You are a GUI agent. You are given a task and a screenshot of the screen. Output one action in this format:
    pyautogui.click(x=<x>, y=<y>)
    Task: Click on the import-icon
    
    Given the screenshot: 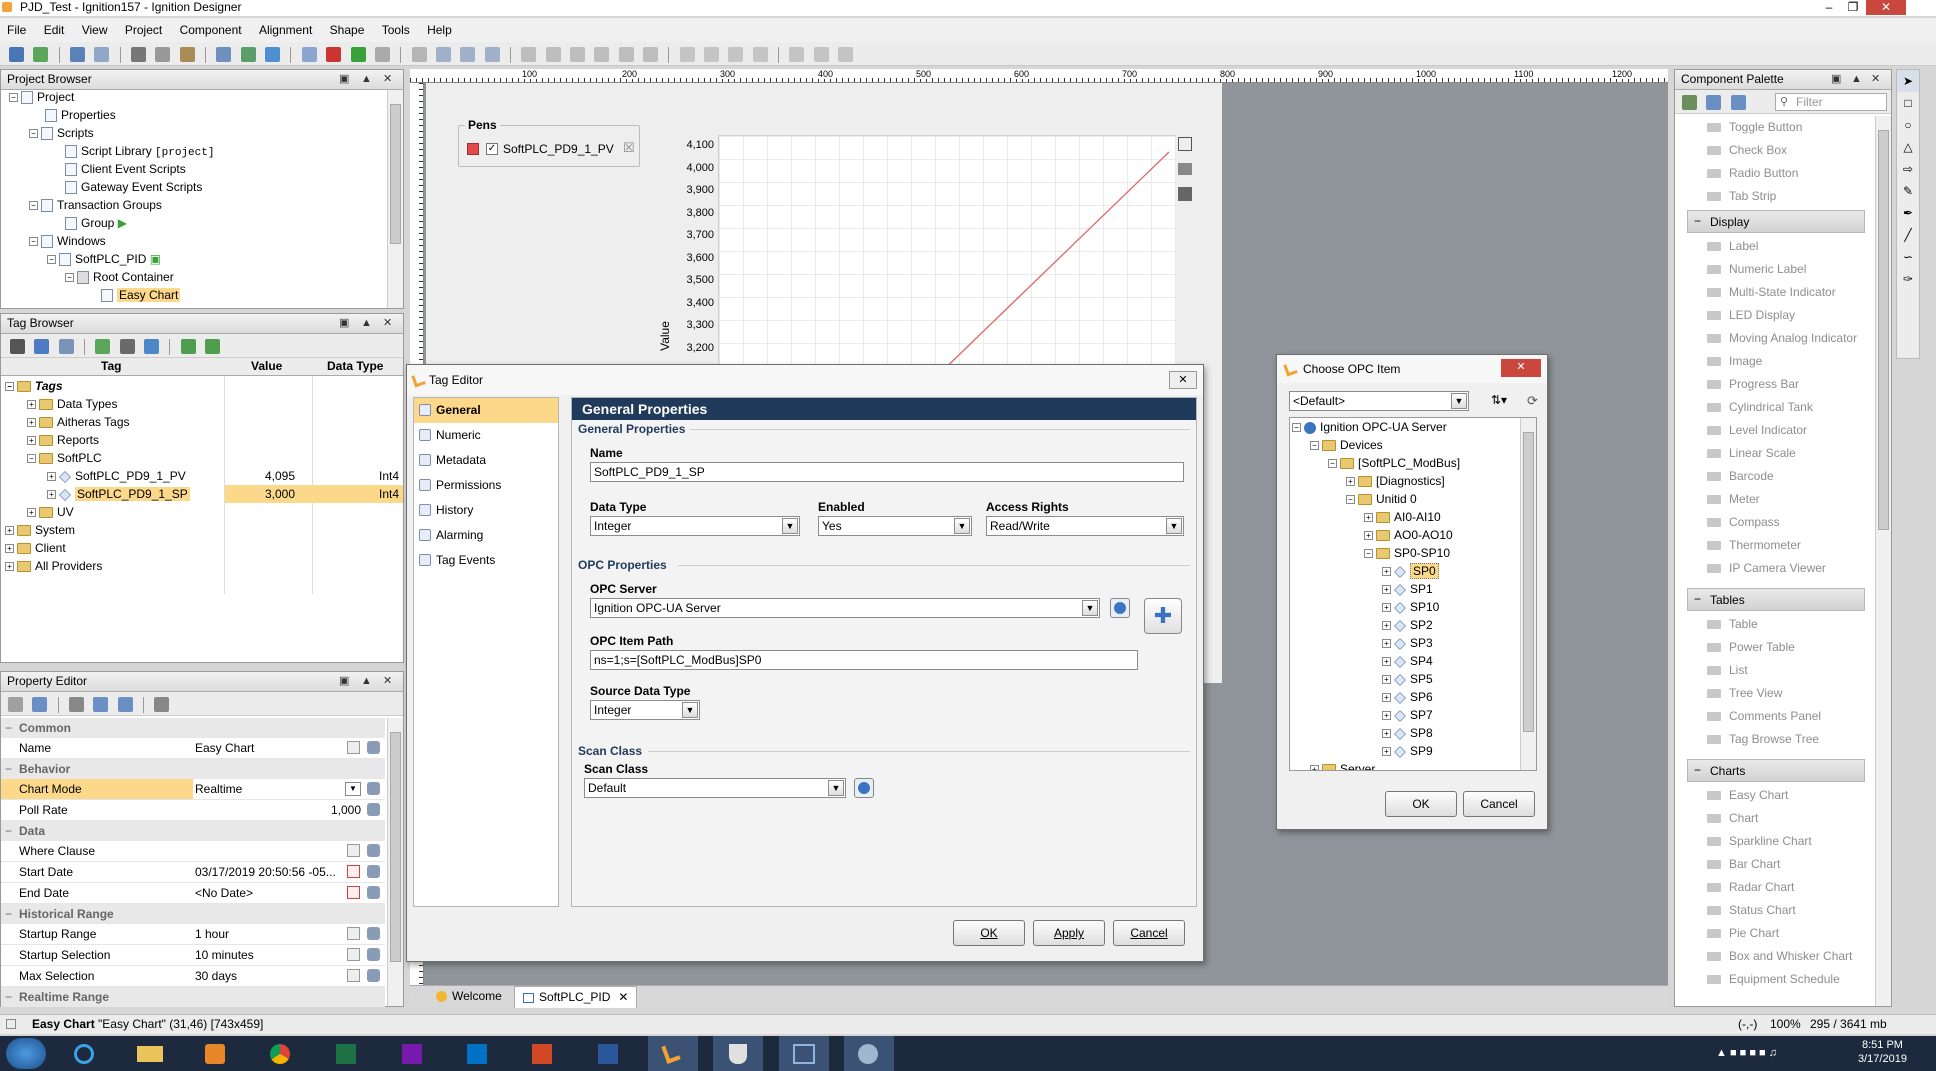 What is the action you would take?
    pyautogui.click(x=188, y=347)
    